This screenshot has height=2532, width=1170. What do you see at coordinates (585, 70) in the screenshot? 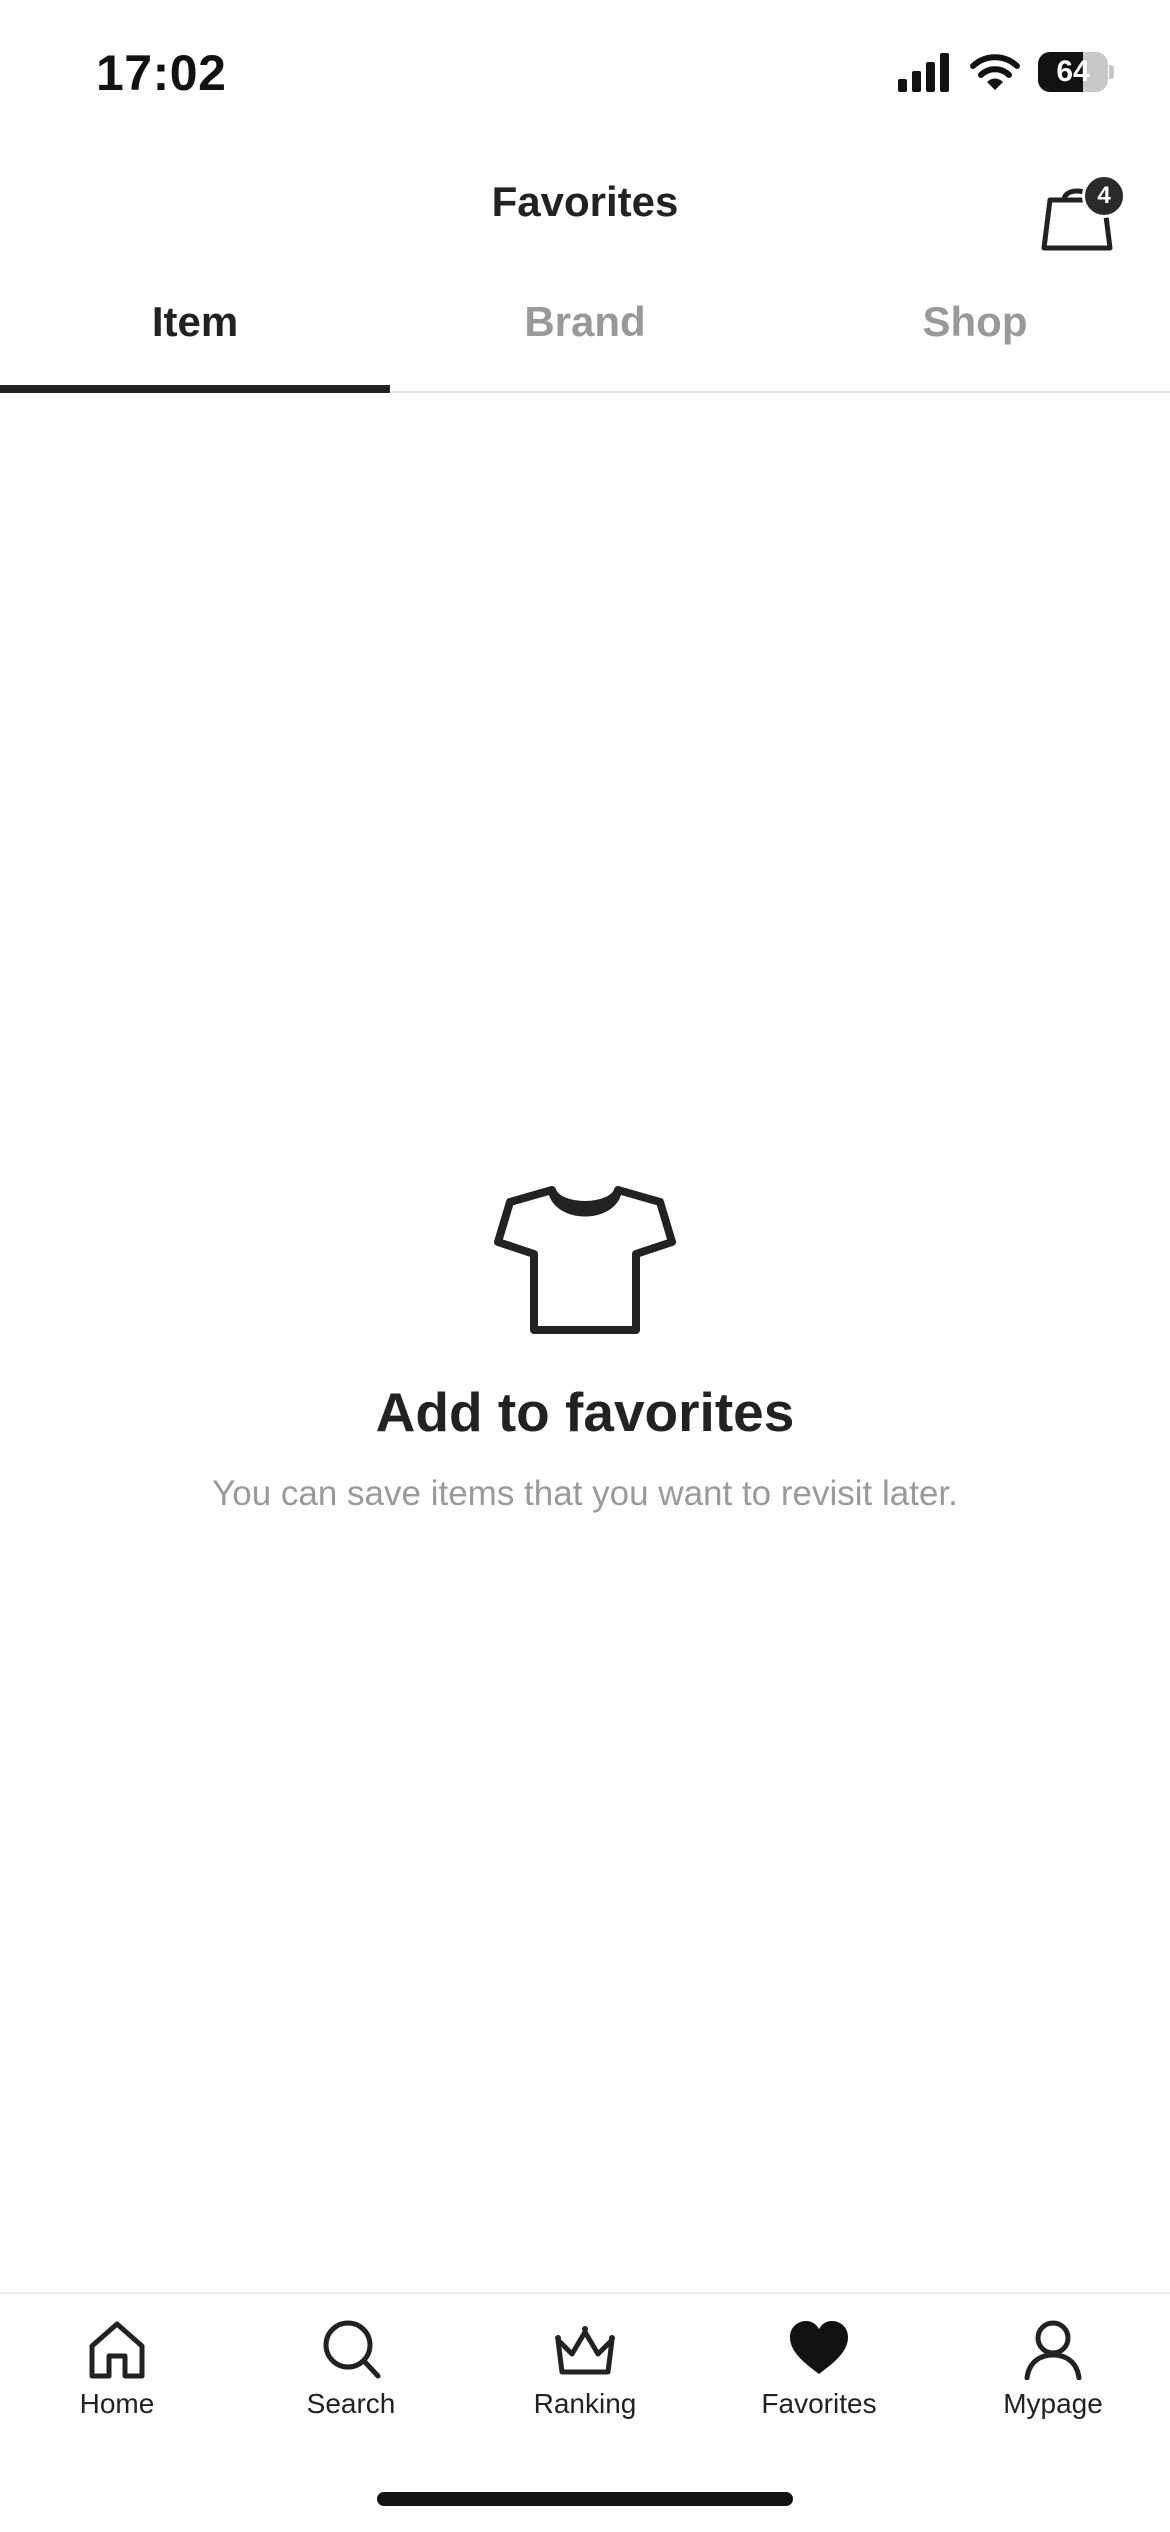
I see `status-bar: 17:02 64` at bounding box center [585, 70].